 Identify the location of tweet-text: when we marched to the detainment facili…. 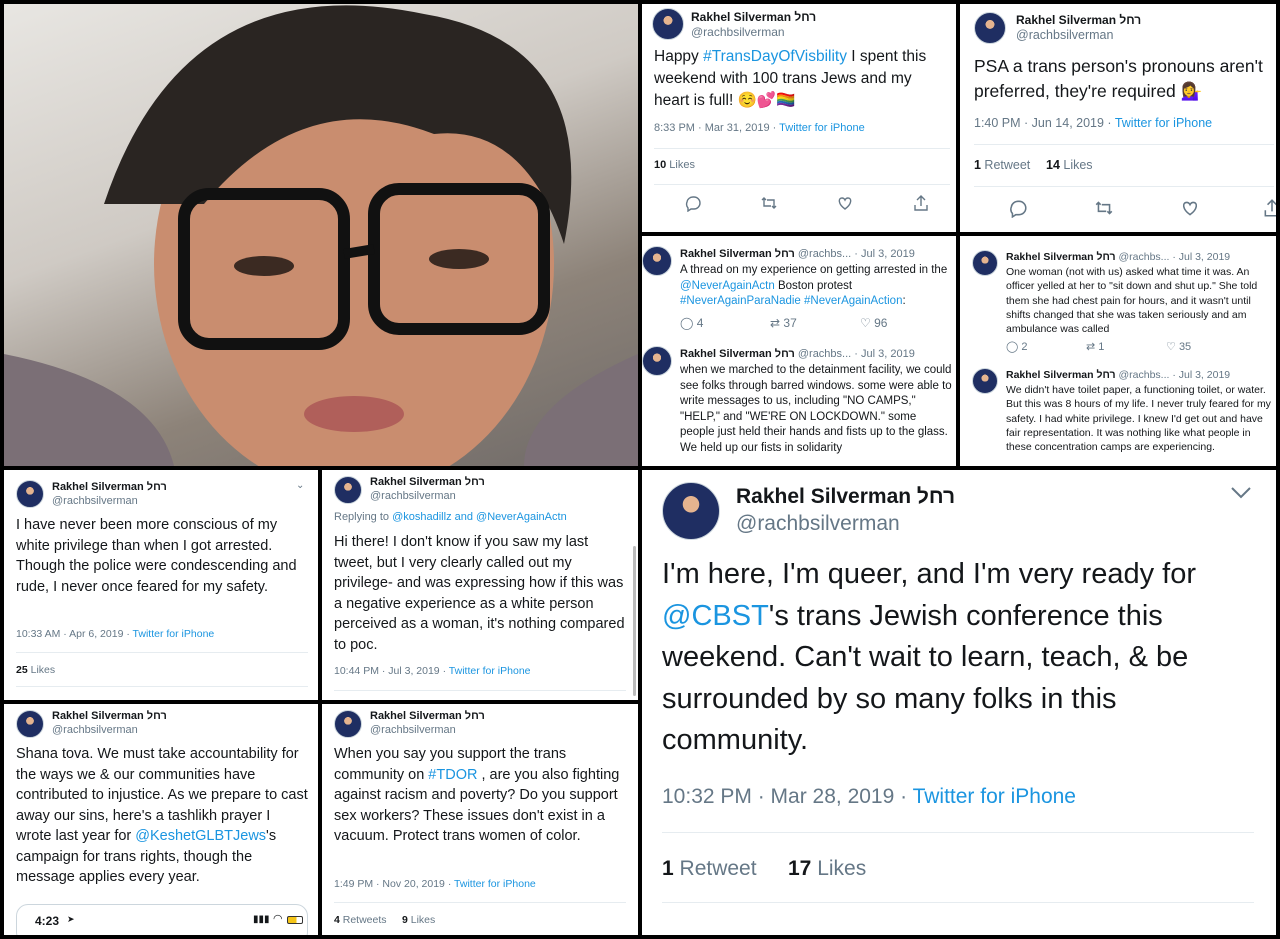
(816, 409).